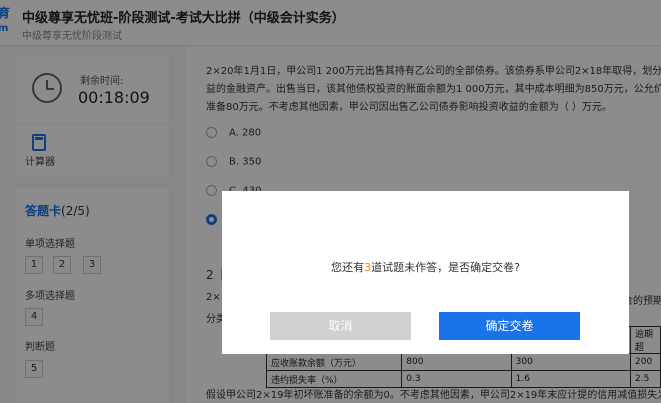 Image resolution: width=661 pixels, height=403 pixels. I want to click on cancel-button: 取消, so click(340, 326).